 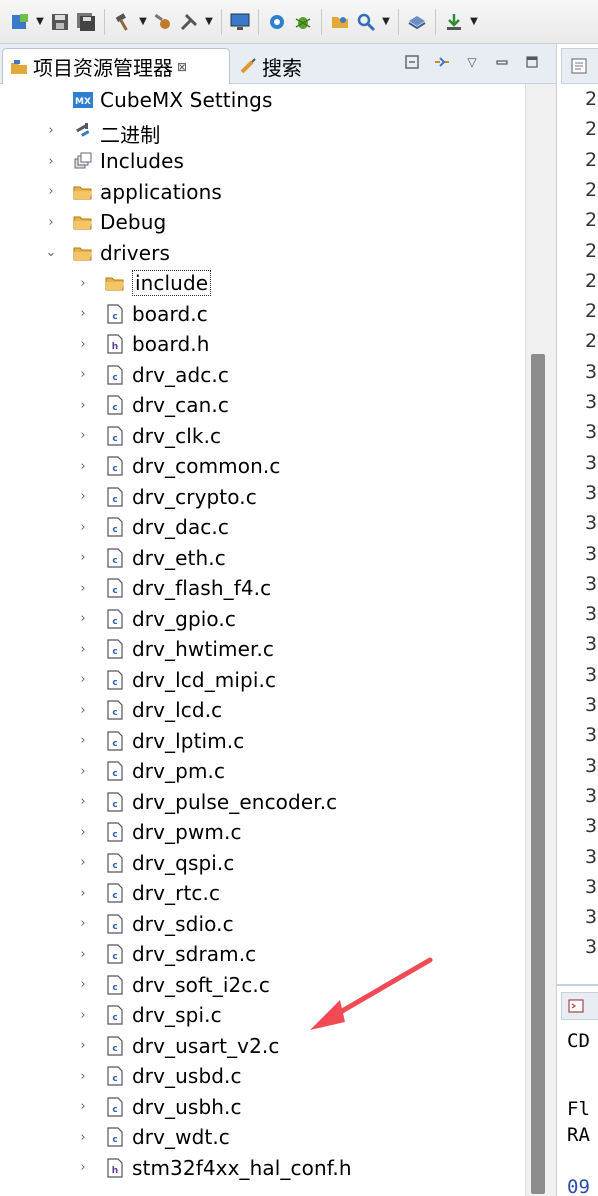 I want to click on scrollbar-thumb, so click(x=538, y=774).